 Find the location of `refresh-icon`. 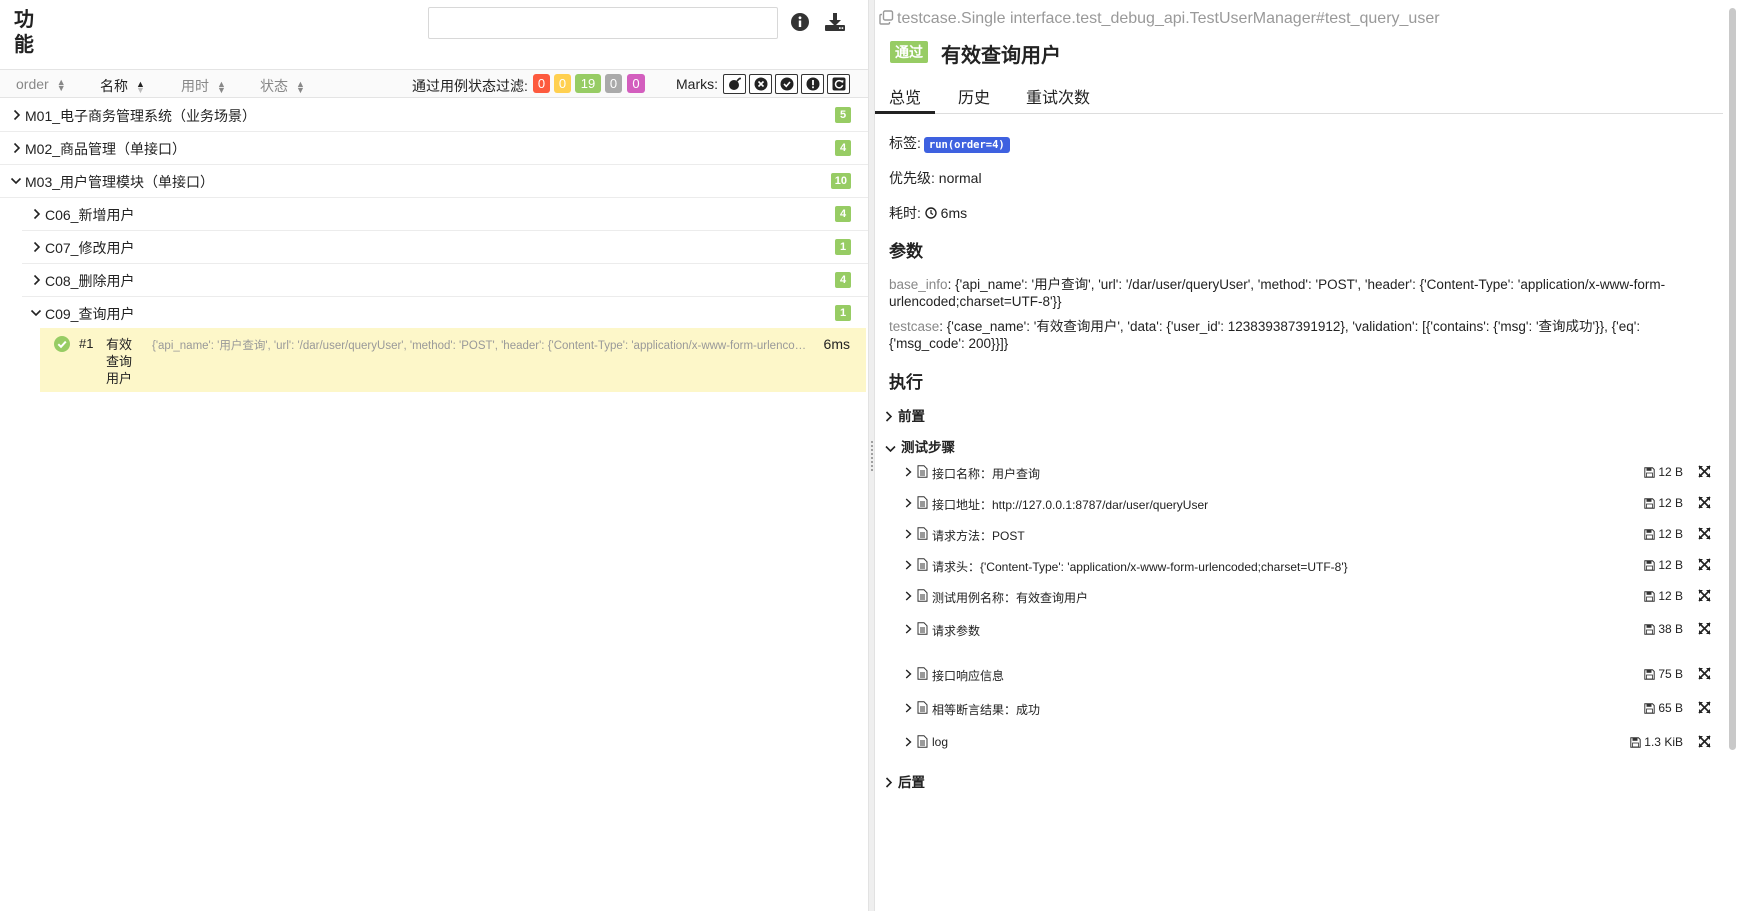

refresh-icon is located at coordinates (838, 84).